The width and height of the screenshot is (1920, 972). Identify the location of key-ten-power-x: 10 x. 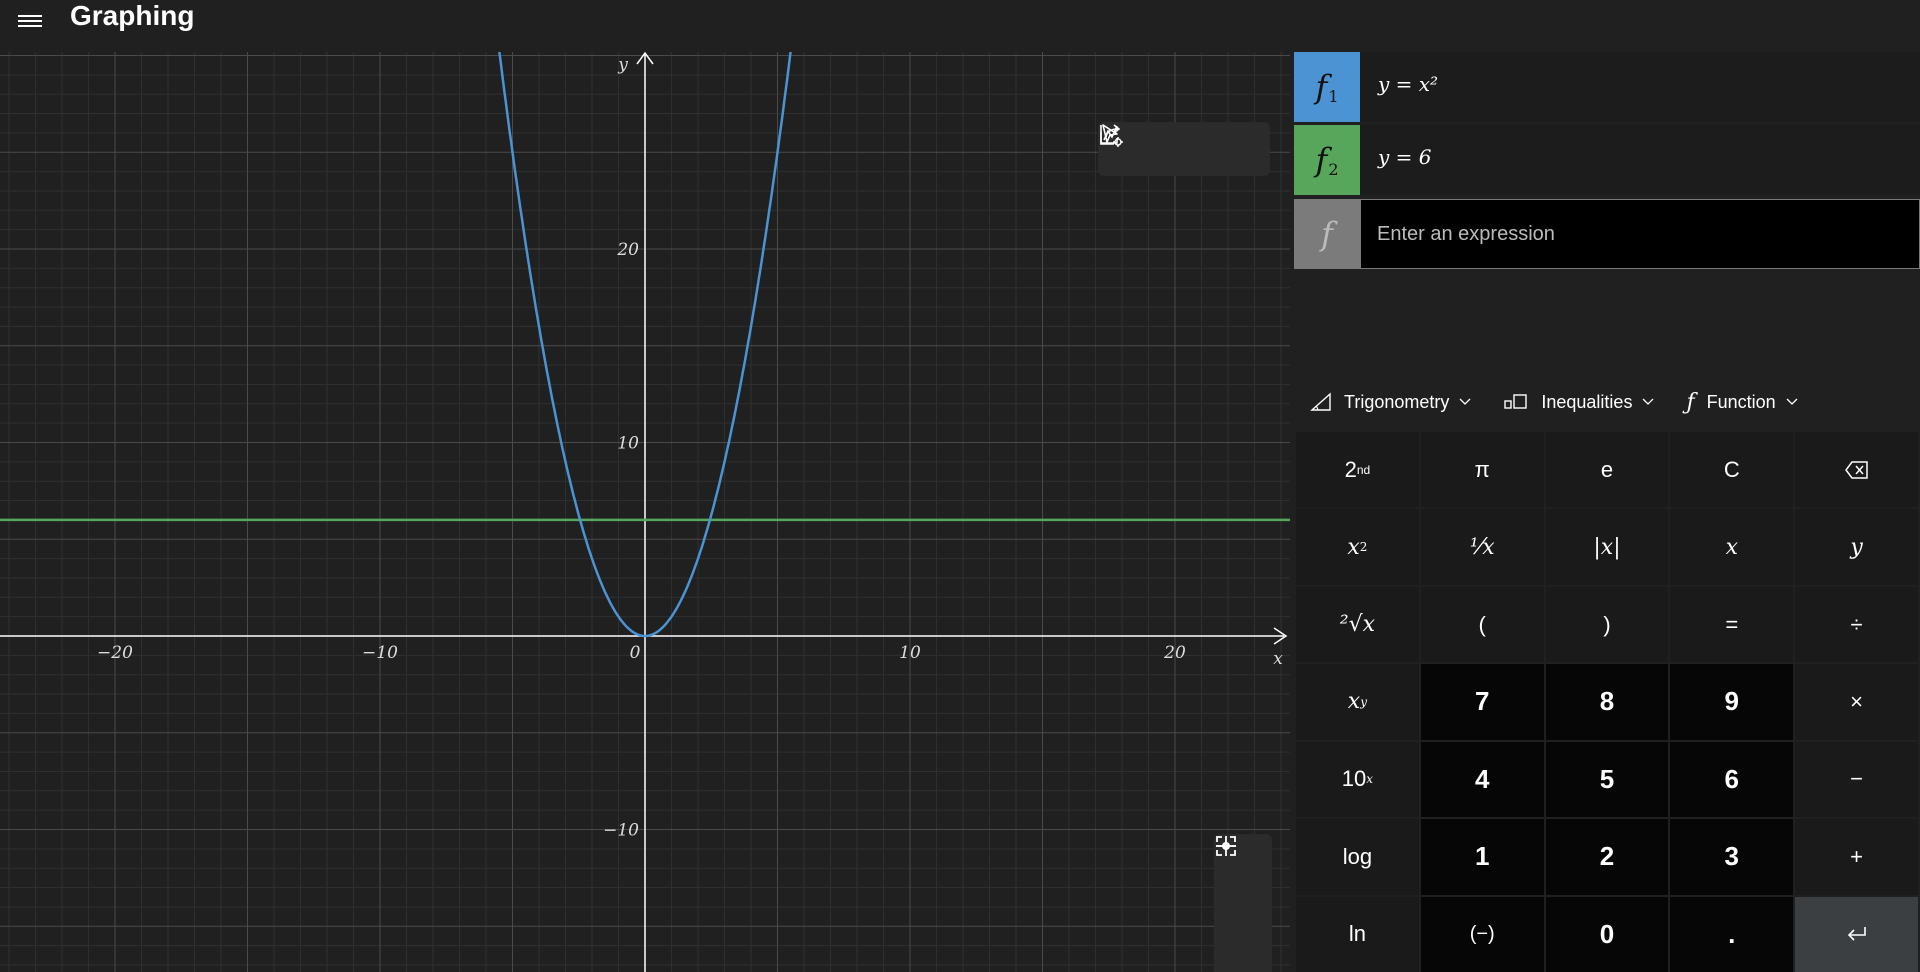
(1357, 779).